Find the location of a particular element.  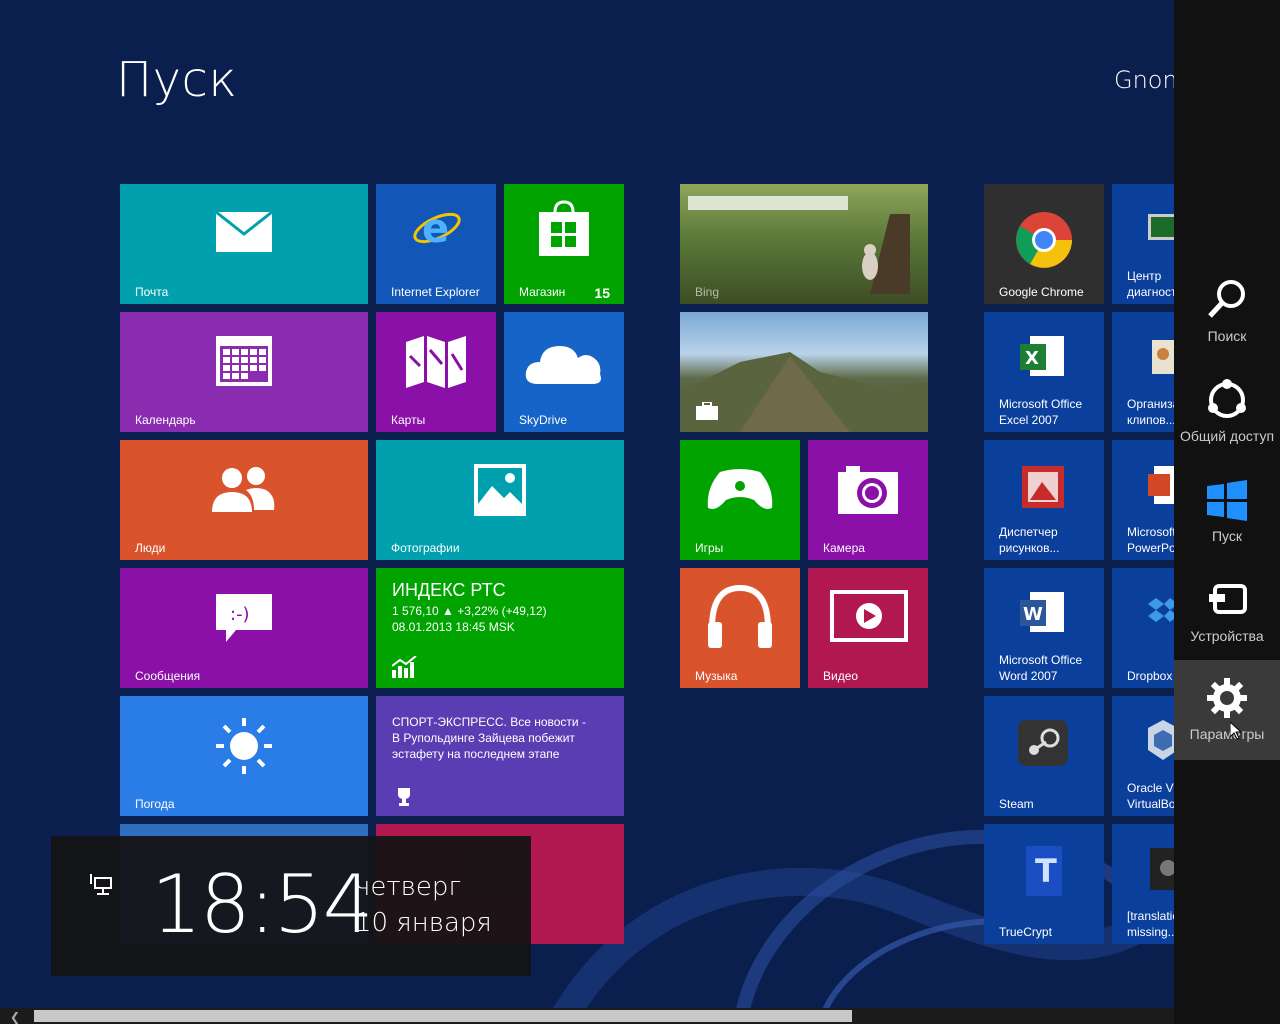

app-icon is located at coordinates (1162, 869).